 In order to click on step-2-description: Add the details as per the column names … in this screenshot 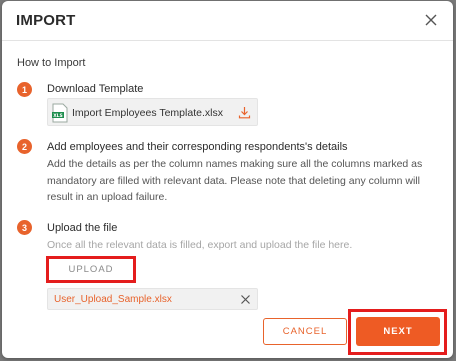, I will do `click(235, 180)`.